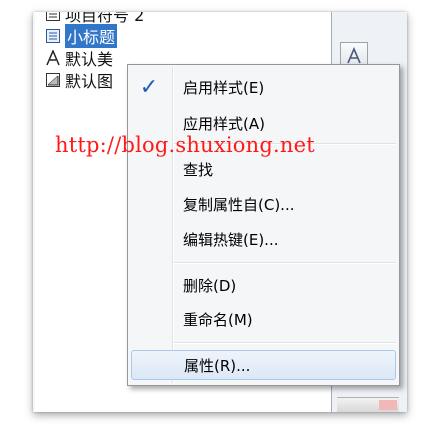  I want to click on list-style-icon, so click(53, 17).